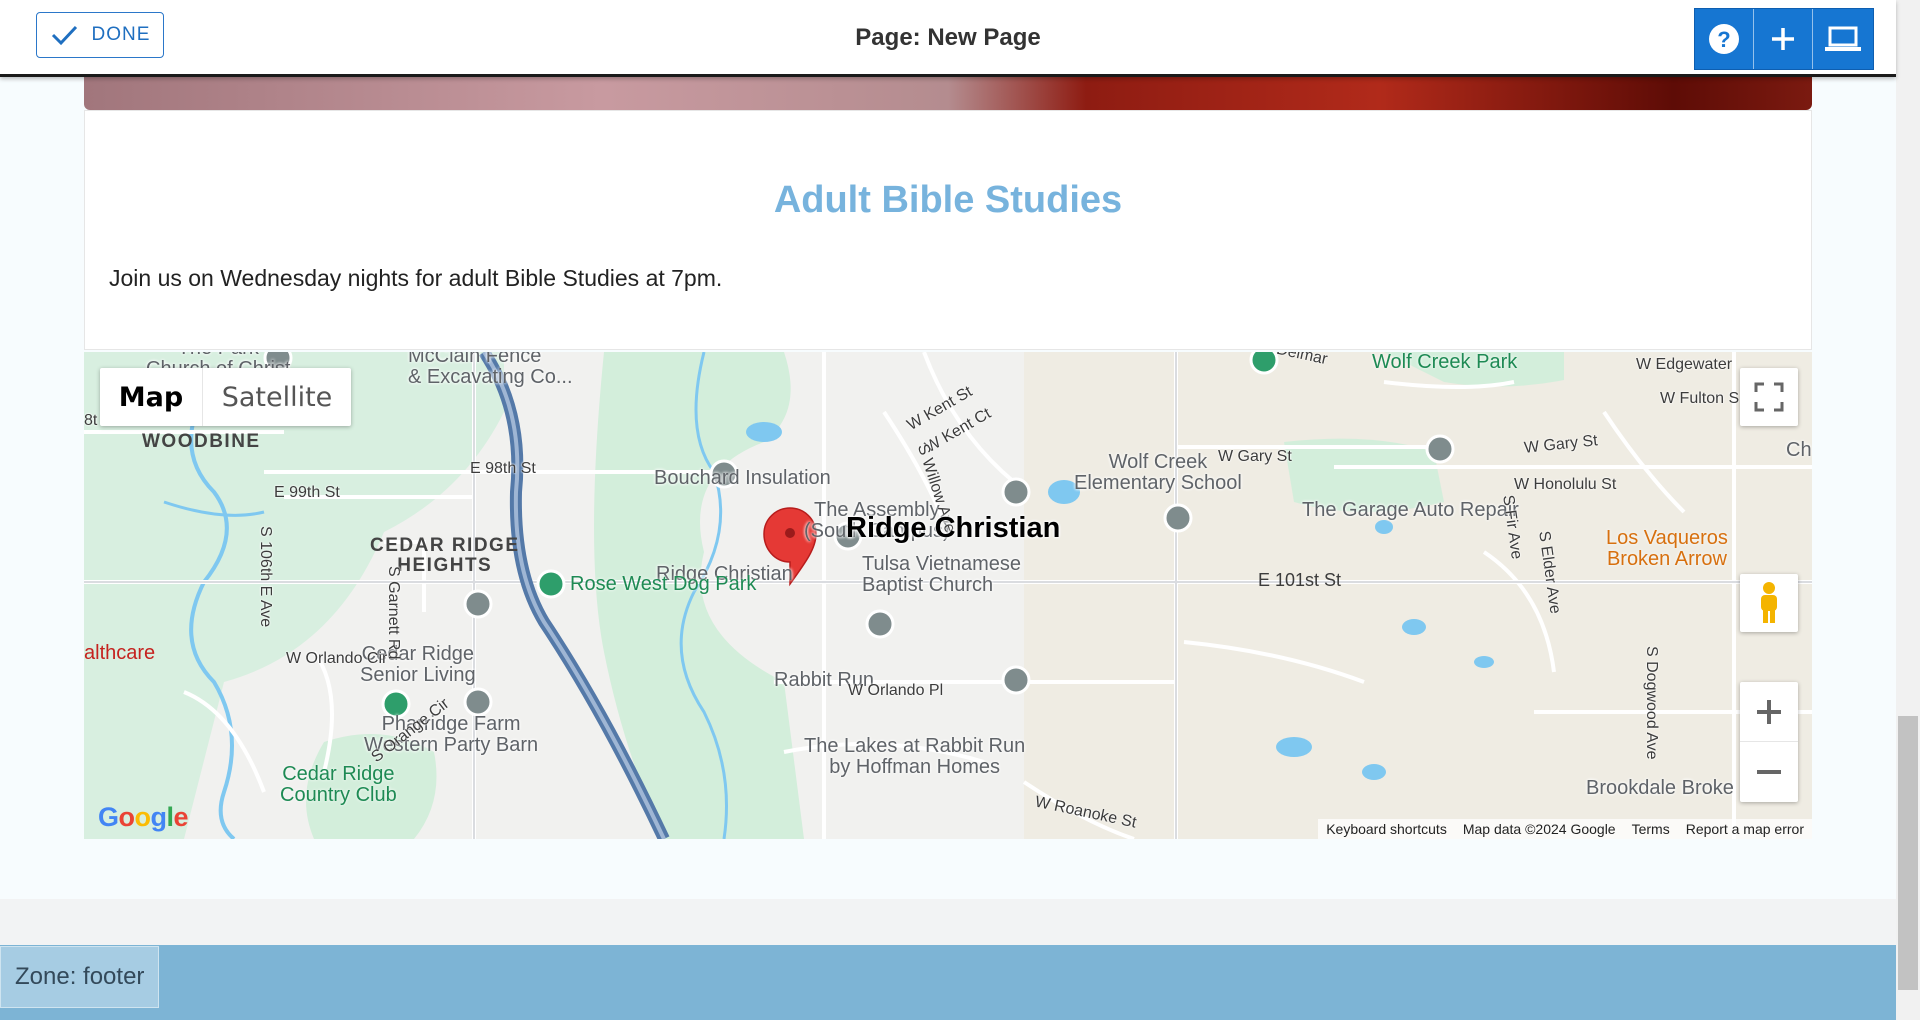 The width and height of the screenshot is (1920, 1020). Describe the element at coordinates (503, 468) in the screenshot. I see `street-e98: E 98th St` at that location.